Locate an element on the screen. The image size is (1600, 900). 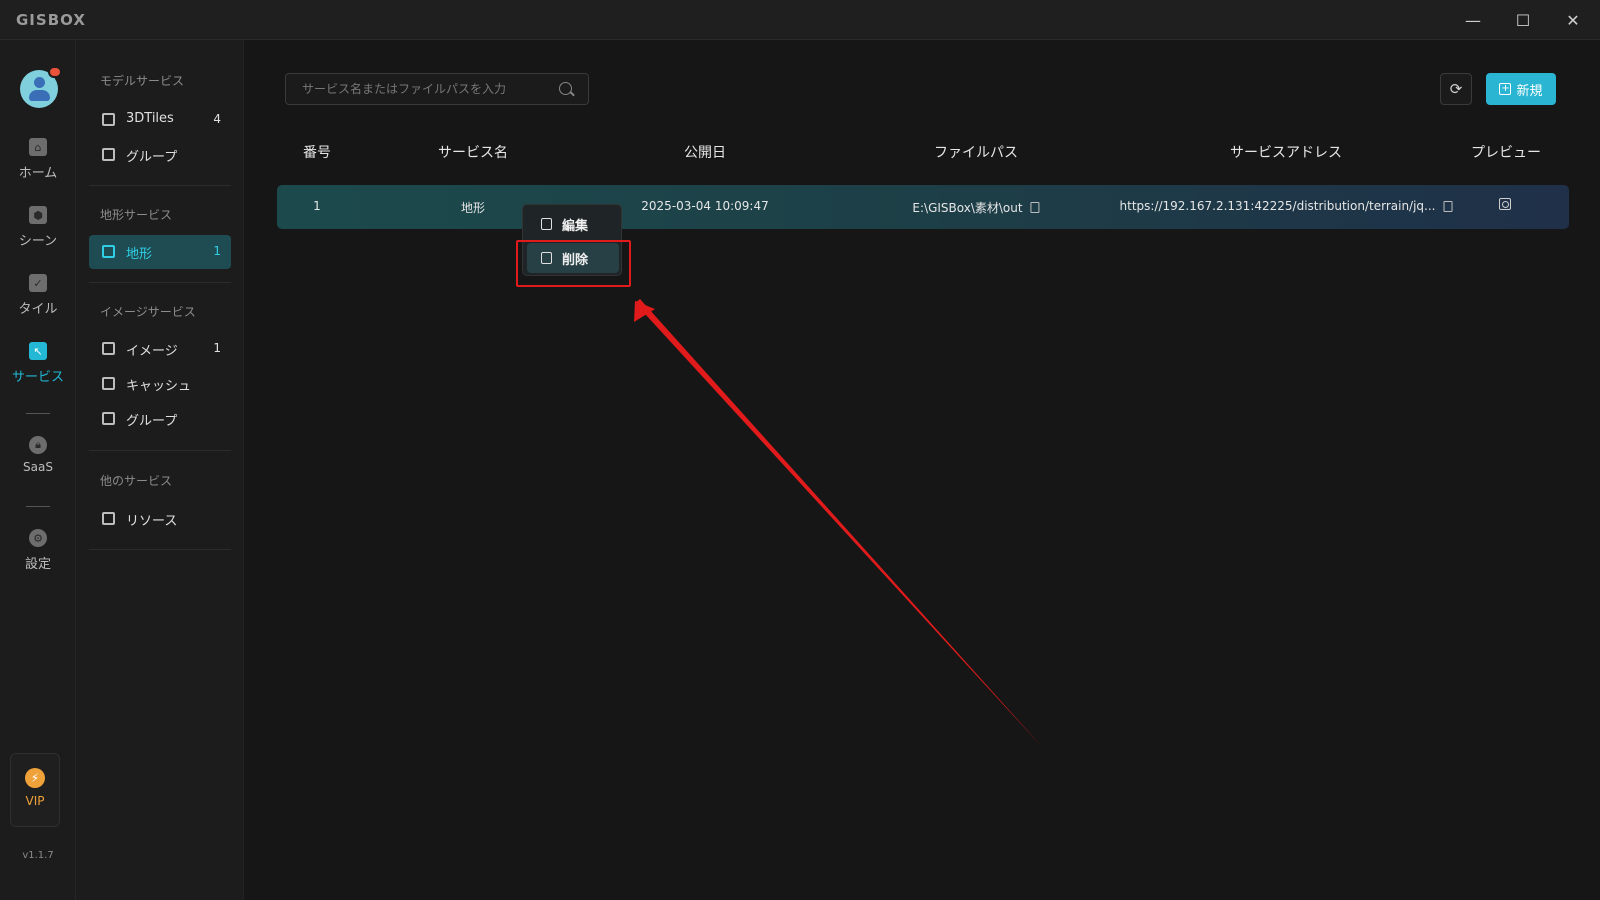
scene-icon: ⬢ is located at coordinates (38, 215).